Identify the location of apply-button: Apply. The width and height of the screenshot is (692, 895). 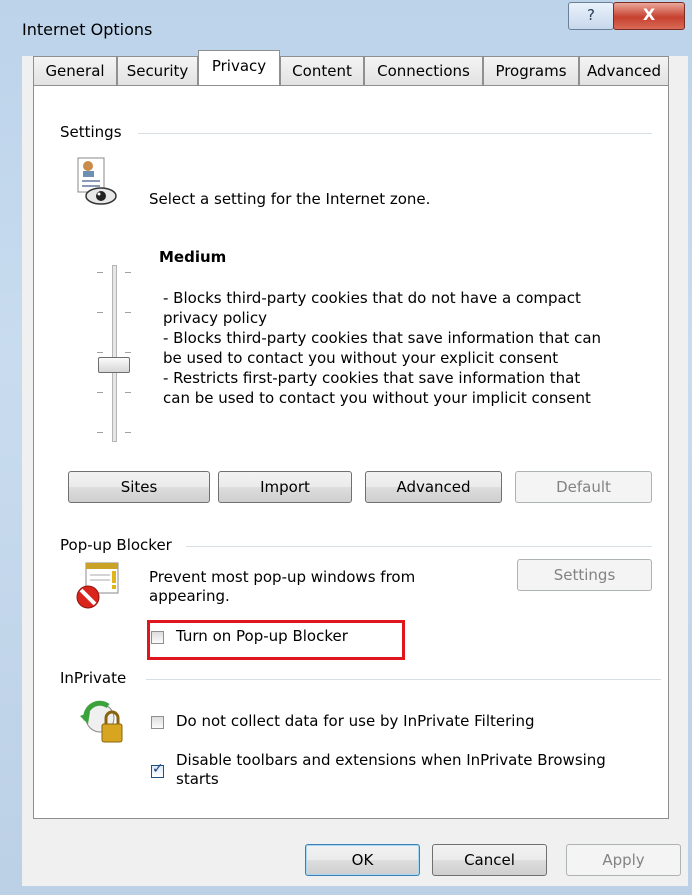
(623, 860).